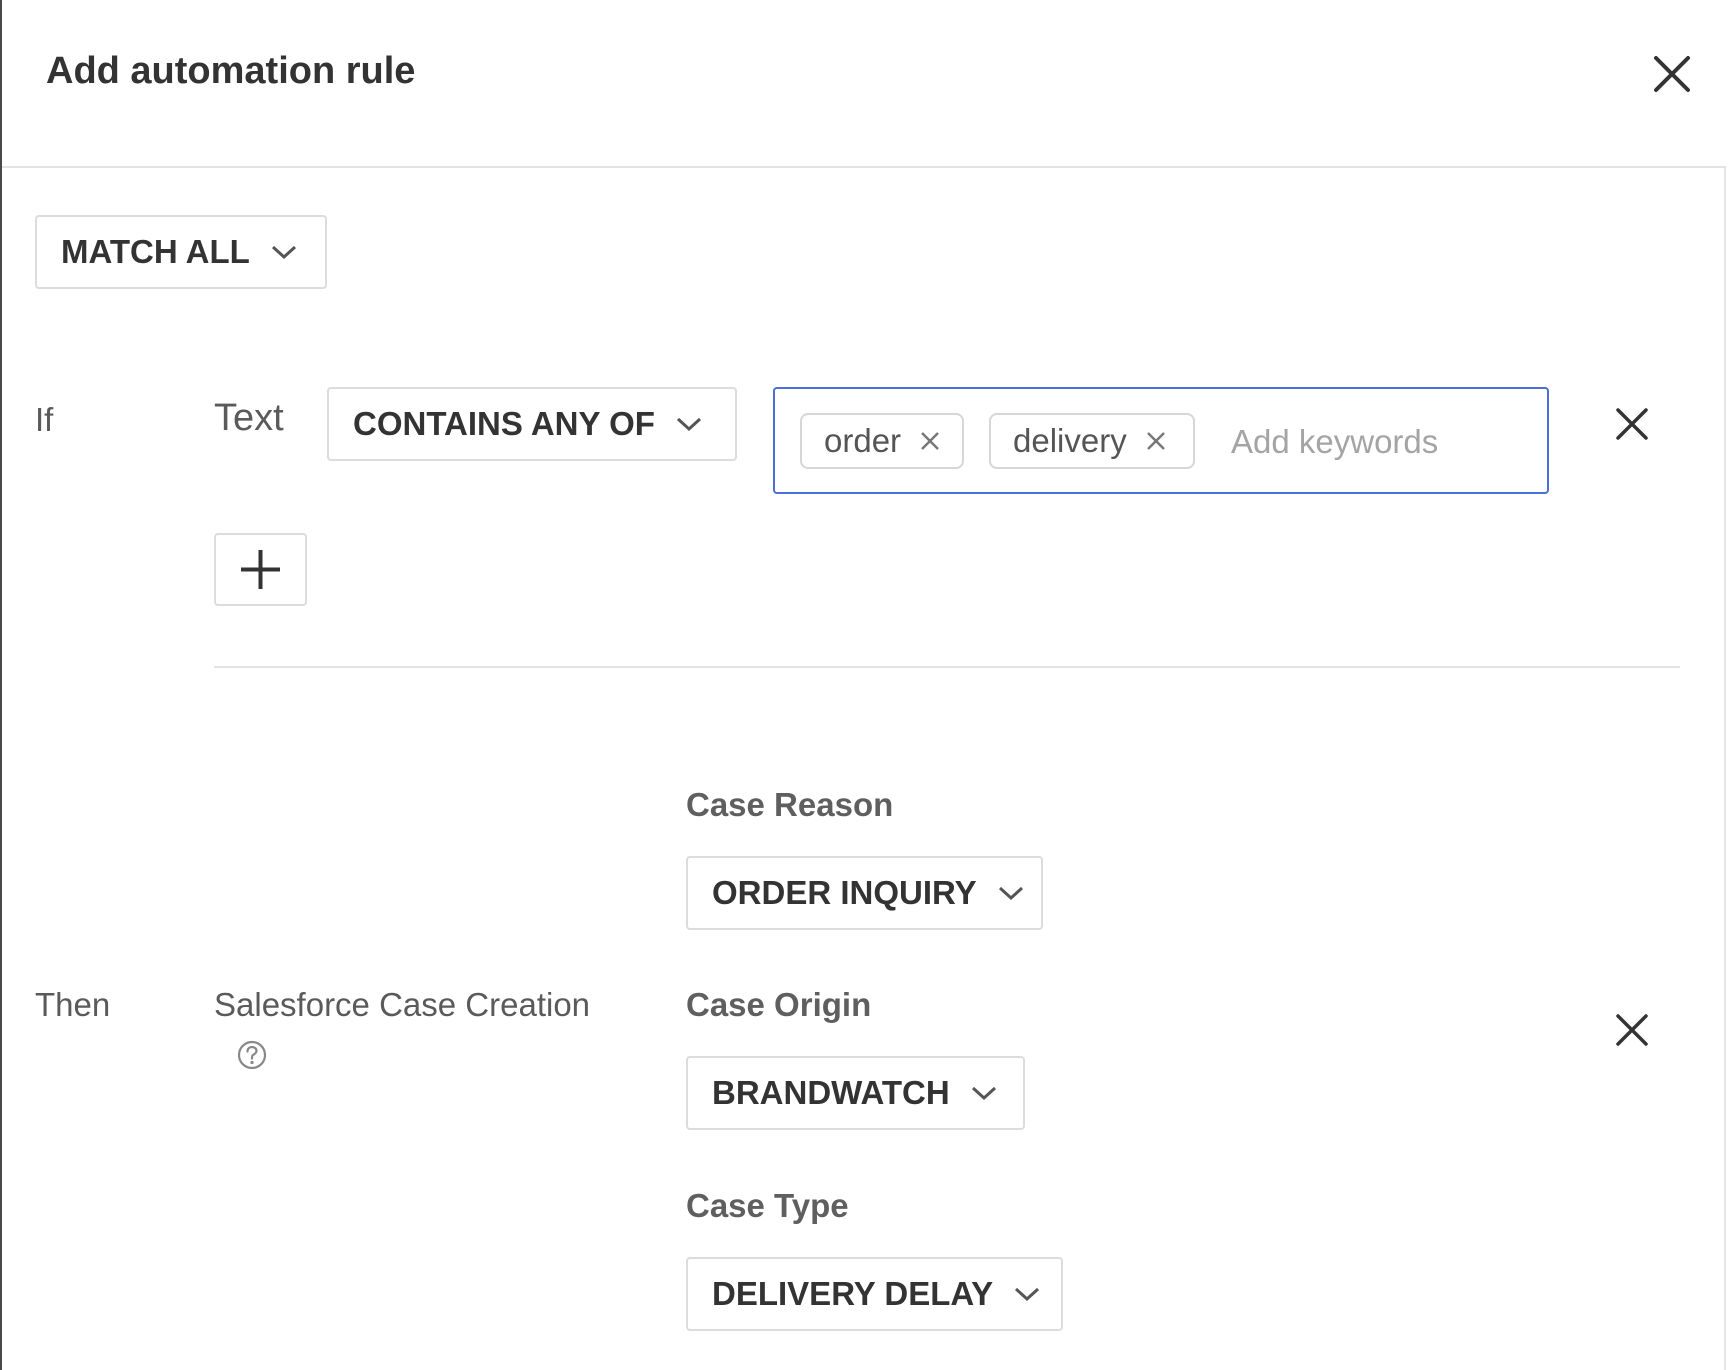 The width and height of the screenshot is (1728, 1370). I want to click on close-dialog-button, so click(1672, 74).